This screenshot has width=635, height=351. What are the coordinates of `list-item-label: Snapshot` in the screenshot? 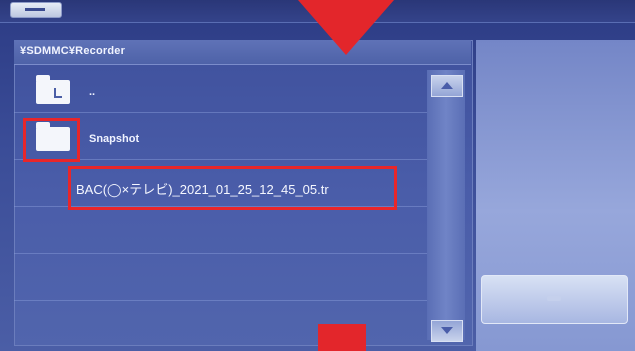 It's located at (114, 139).